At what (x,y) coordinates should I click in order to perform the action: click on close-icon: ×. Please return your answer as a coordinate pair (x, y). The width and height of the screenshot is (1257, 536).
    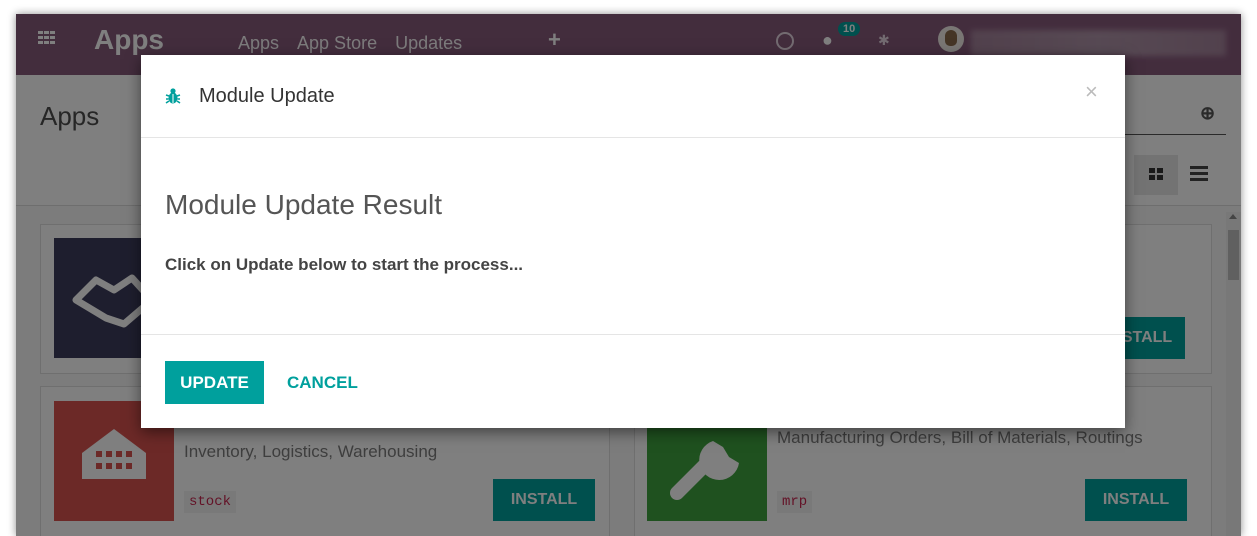
    Looking at the image, I should click on (1091, 92).